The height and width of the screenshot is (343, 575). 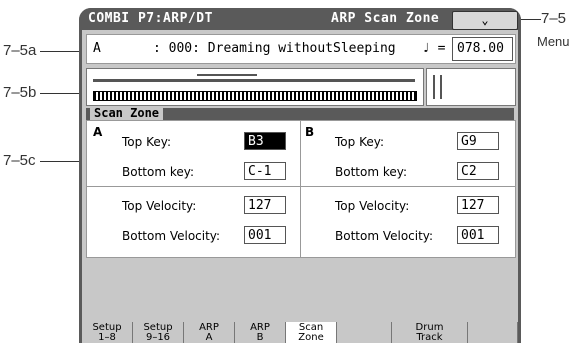 What do you see at coordinates (255, 87) in the screenshot?
I see `keyboard-zone-display` at bounding box center [255, 87].